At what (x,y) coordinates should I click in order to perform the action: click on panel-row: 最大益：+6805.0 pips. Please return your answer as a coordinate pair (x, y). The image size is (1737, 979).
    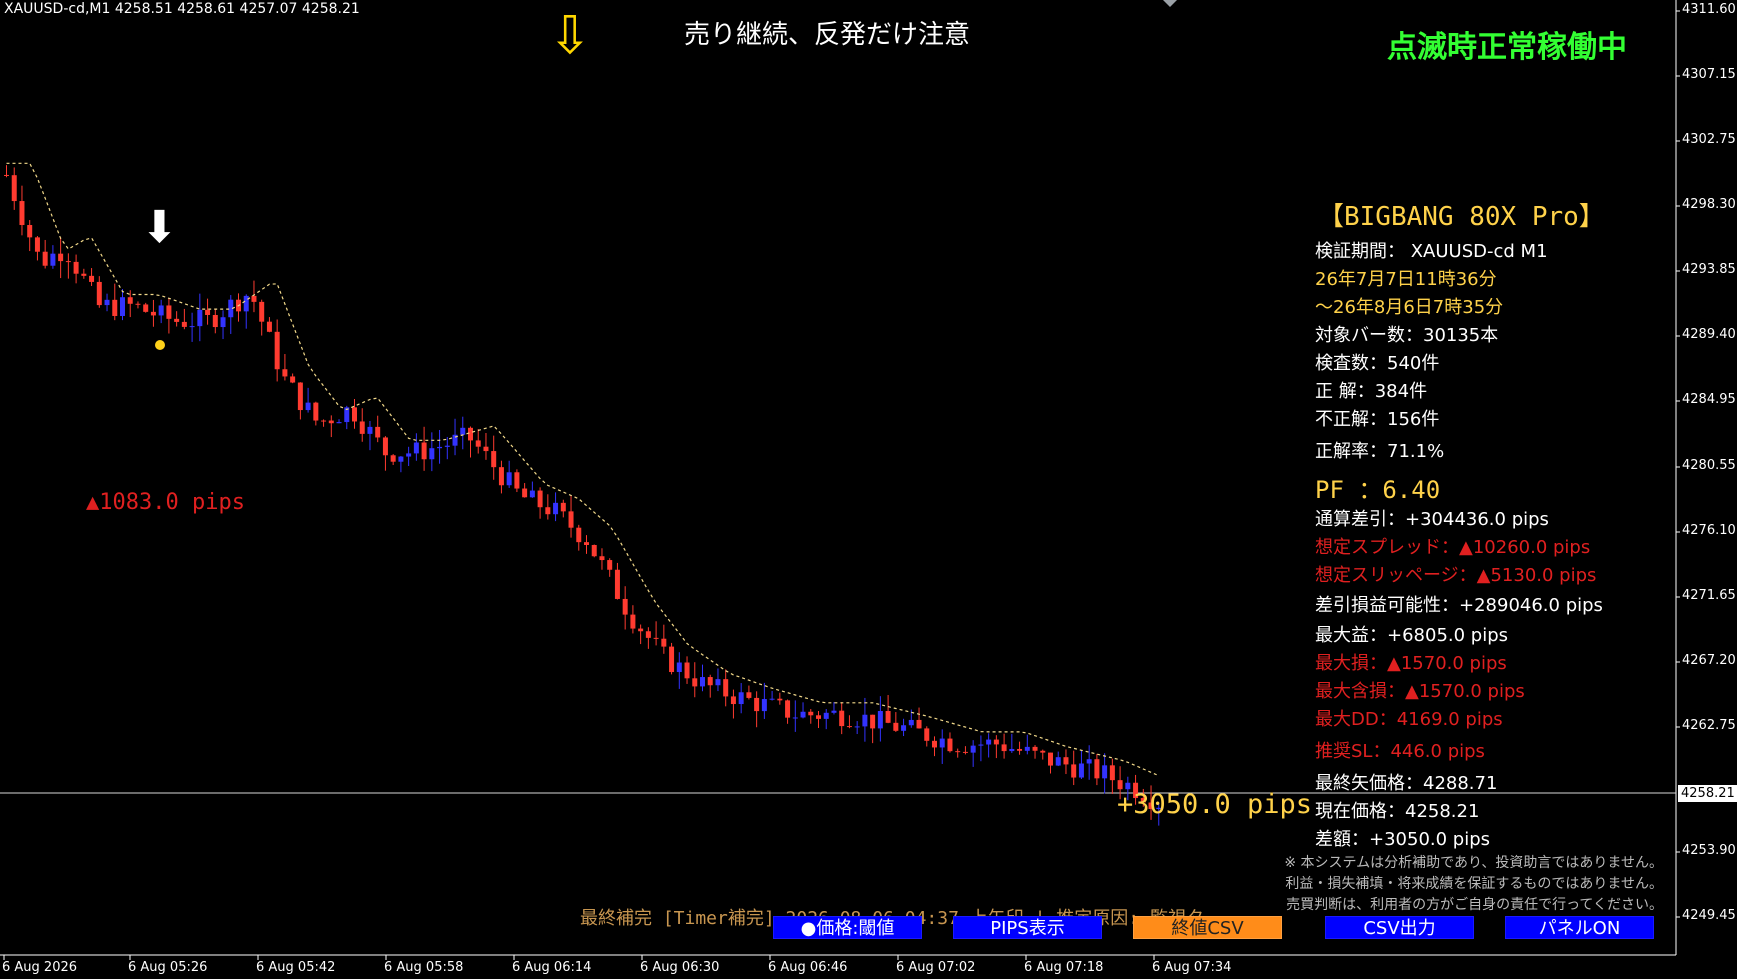
    Looking at the image, I should click on (1412, 635).